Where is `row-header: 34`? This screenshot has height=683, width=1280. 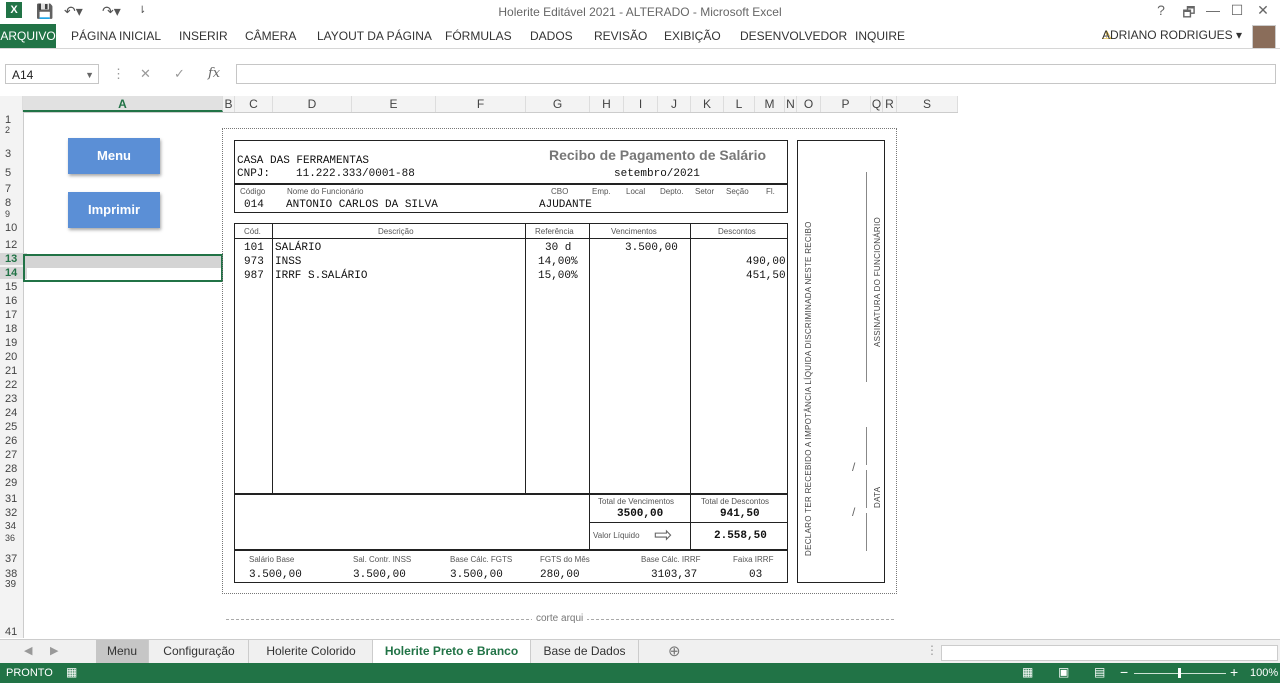 row-header: 34 is located at coordinates (13, 526).